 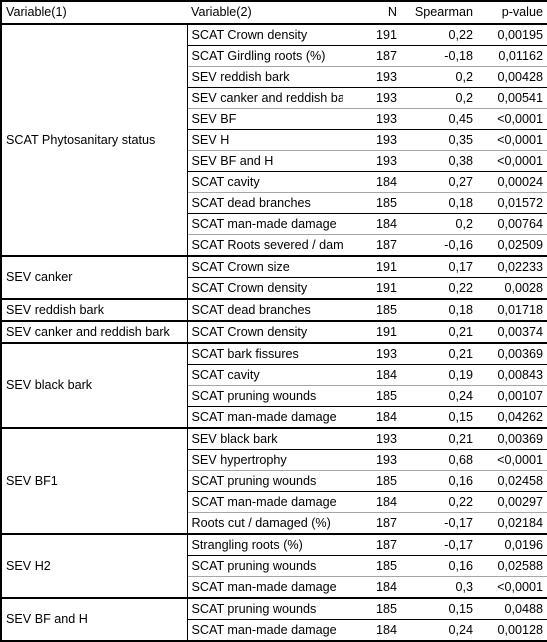 I want to click on cell-variable2: SCAT pruning wounds, so click(x=265, y=566).